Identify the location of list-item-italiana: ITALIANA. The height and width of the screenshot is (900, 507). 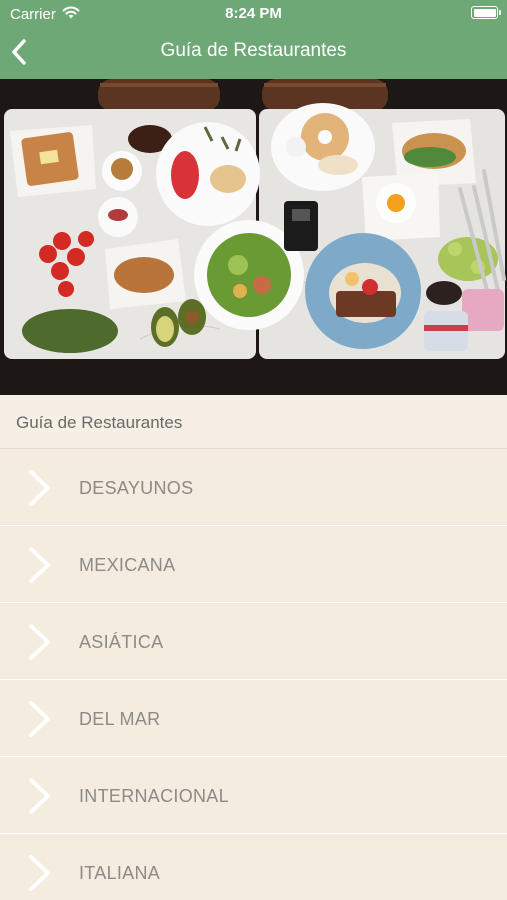
(253, 867).